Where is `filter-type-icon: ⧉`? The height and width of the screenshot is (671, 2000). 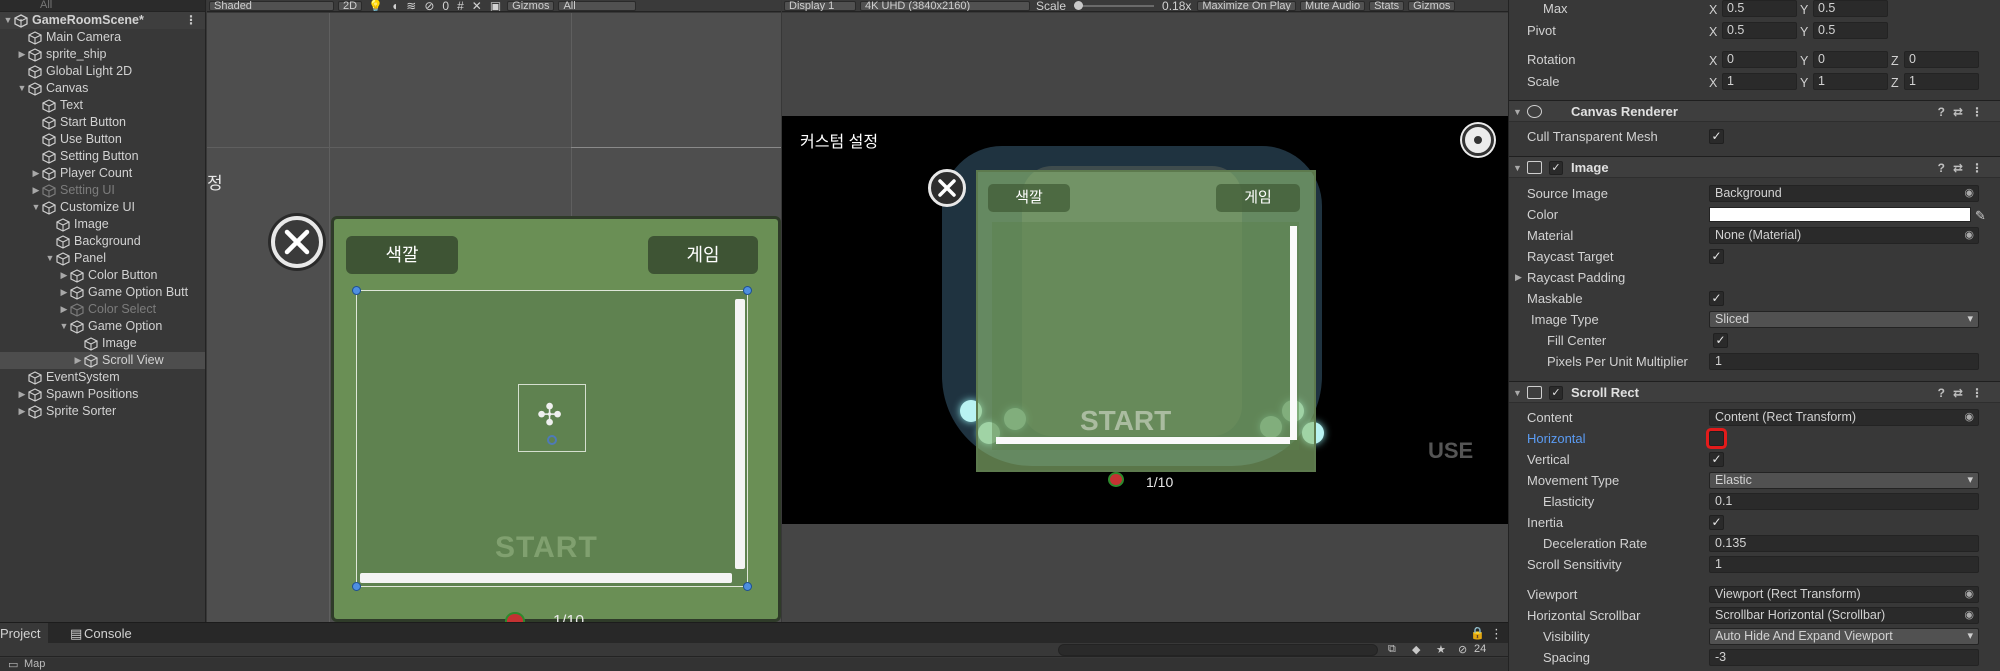
filter-type-icon: ⧉ is located at coordinates (1392, 649).